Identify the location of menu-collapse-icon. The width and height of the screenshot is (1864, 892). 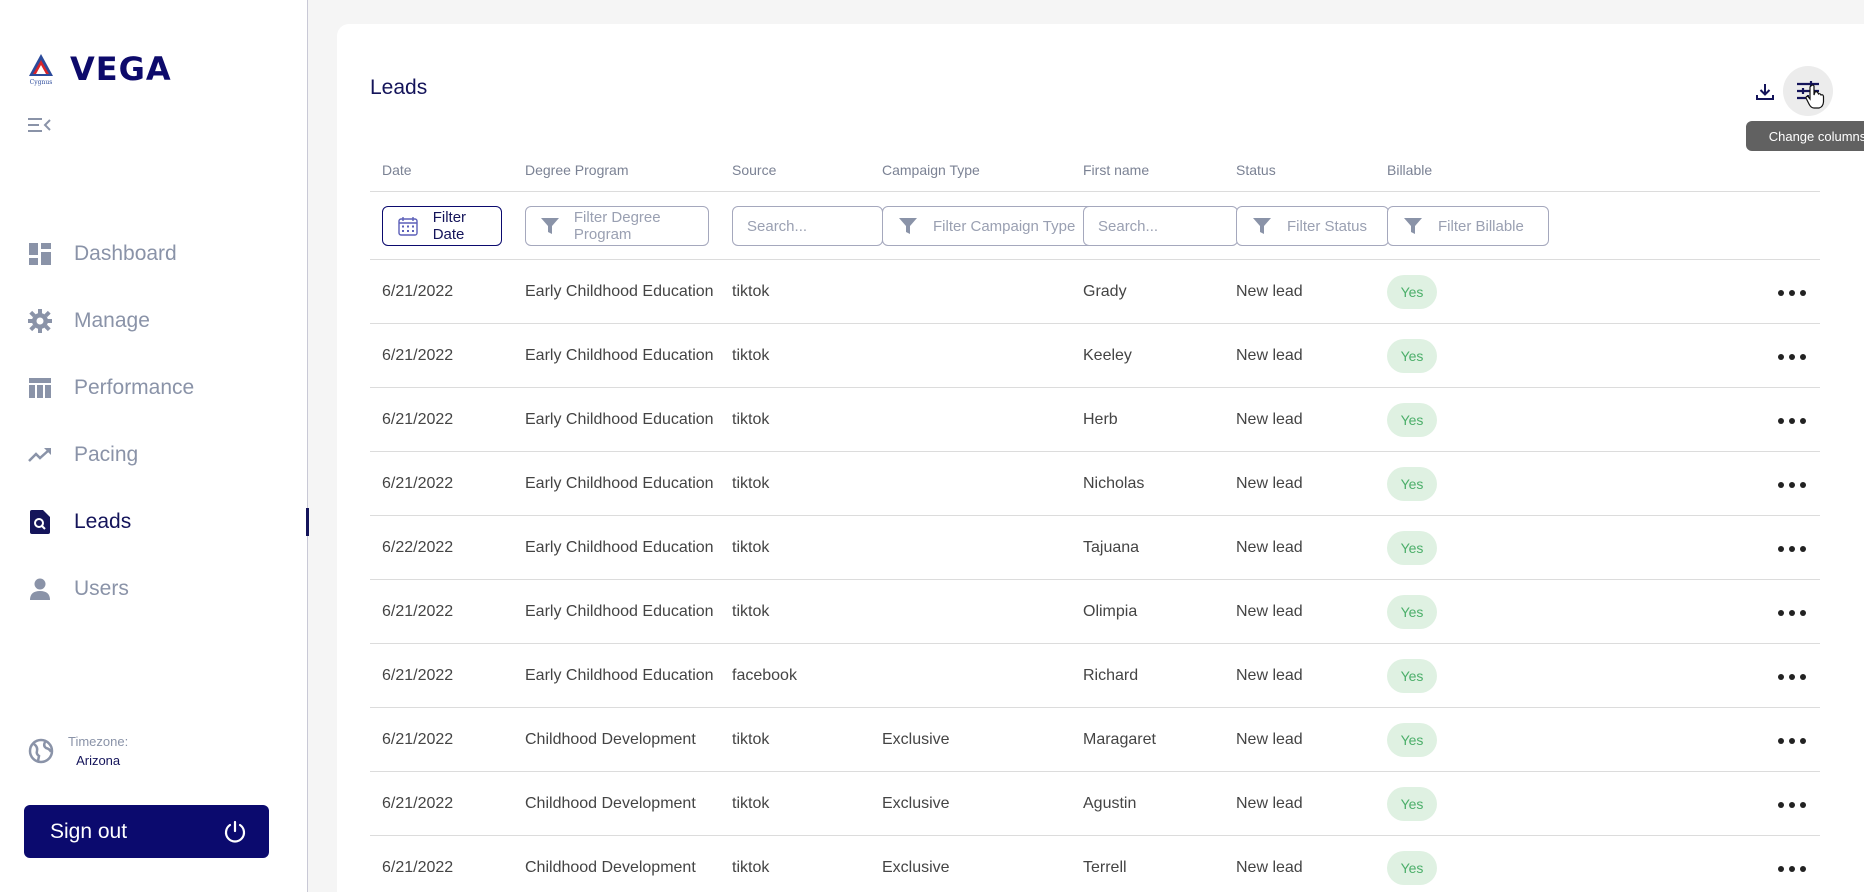
(39, 125).